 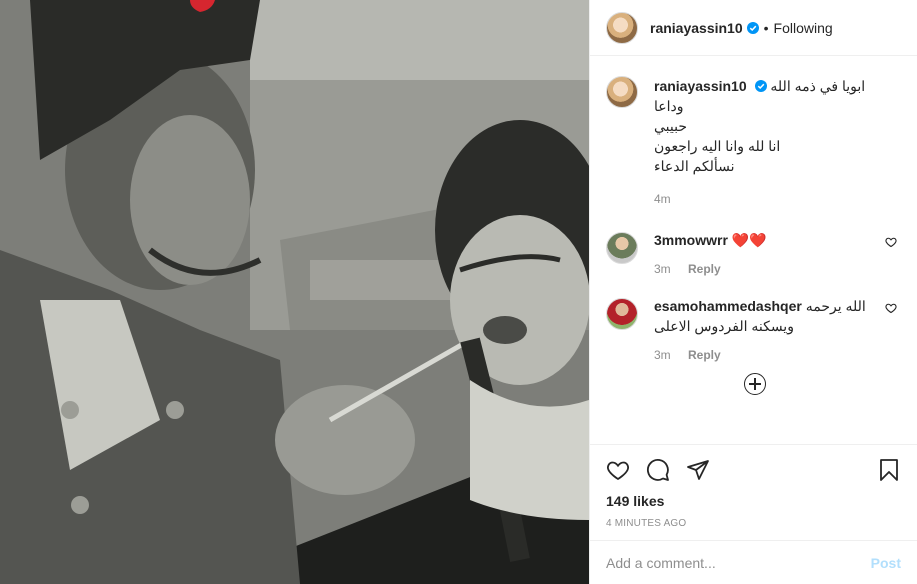 What do you see at coordinates (889, 470) in the screenshot?
I see `bookmark-icon` at bounding box center [889, 470].